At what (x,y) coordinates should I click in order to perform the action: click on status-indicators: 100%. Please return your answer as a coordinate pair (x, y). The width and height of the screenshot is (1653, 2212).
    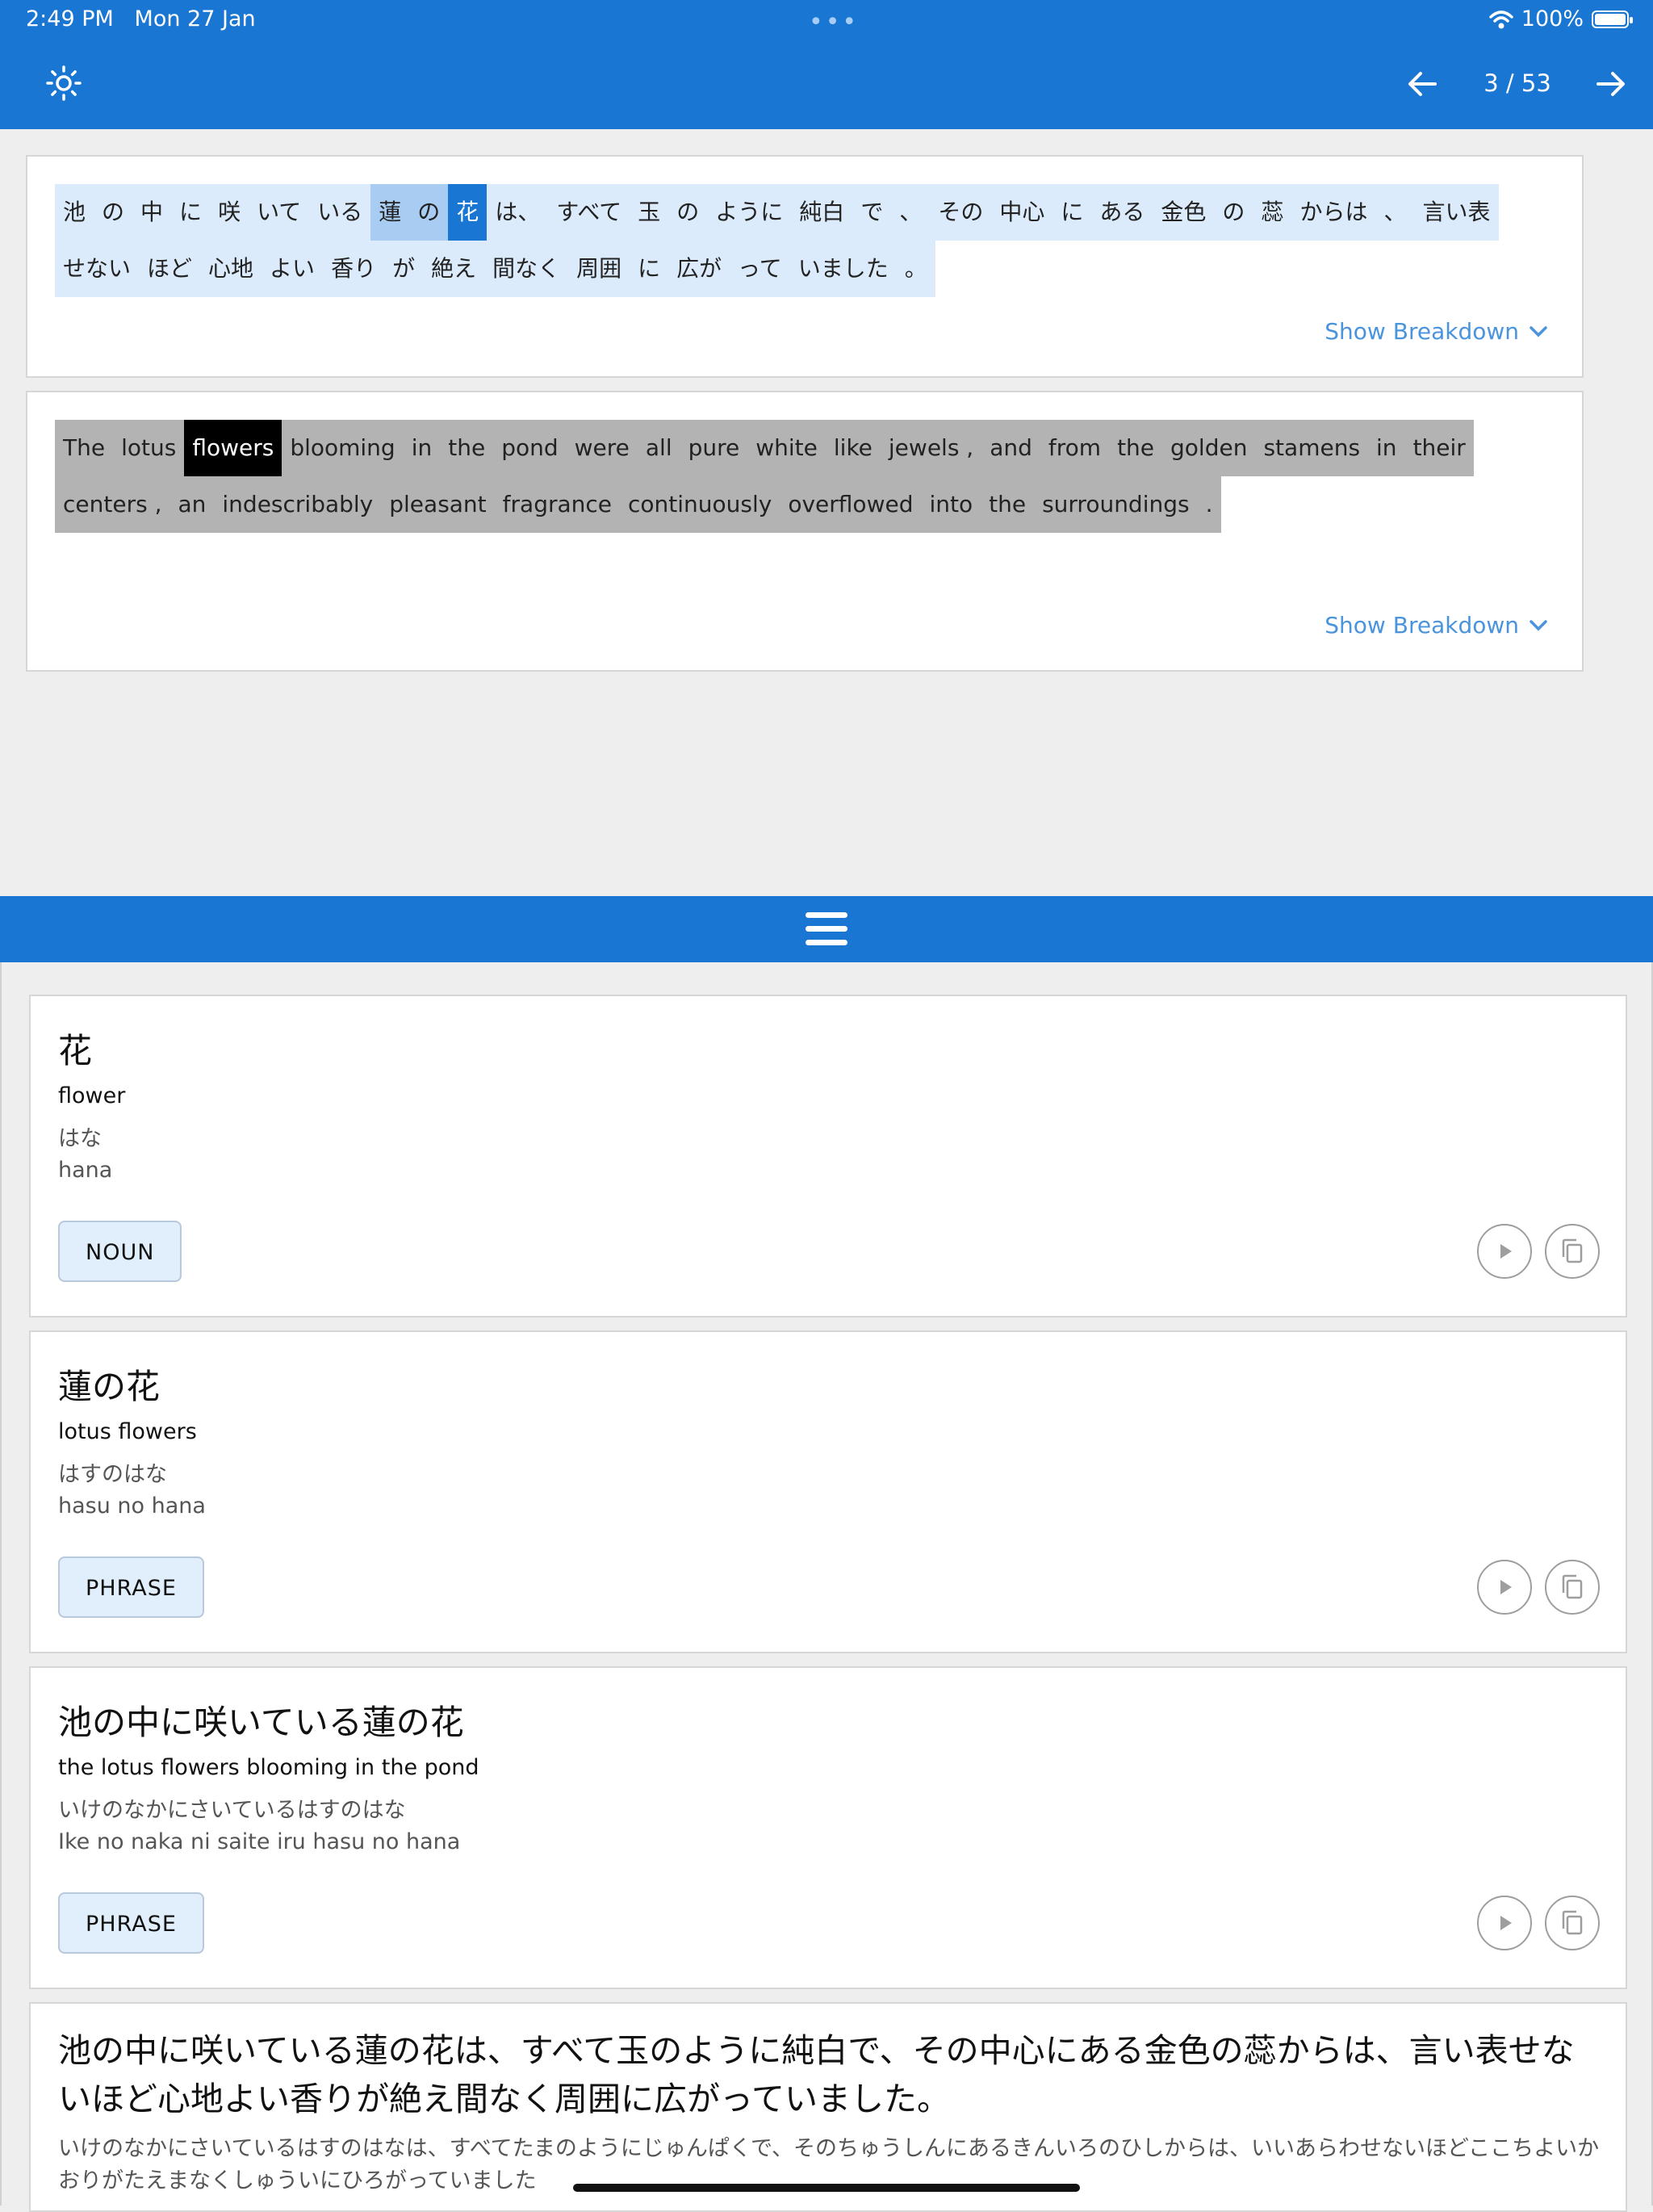
    Looking at the image, I should click on (1561, 18).